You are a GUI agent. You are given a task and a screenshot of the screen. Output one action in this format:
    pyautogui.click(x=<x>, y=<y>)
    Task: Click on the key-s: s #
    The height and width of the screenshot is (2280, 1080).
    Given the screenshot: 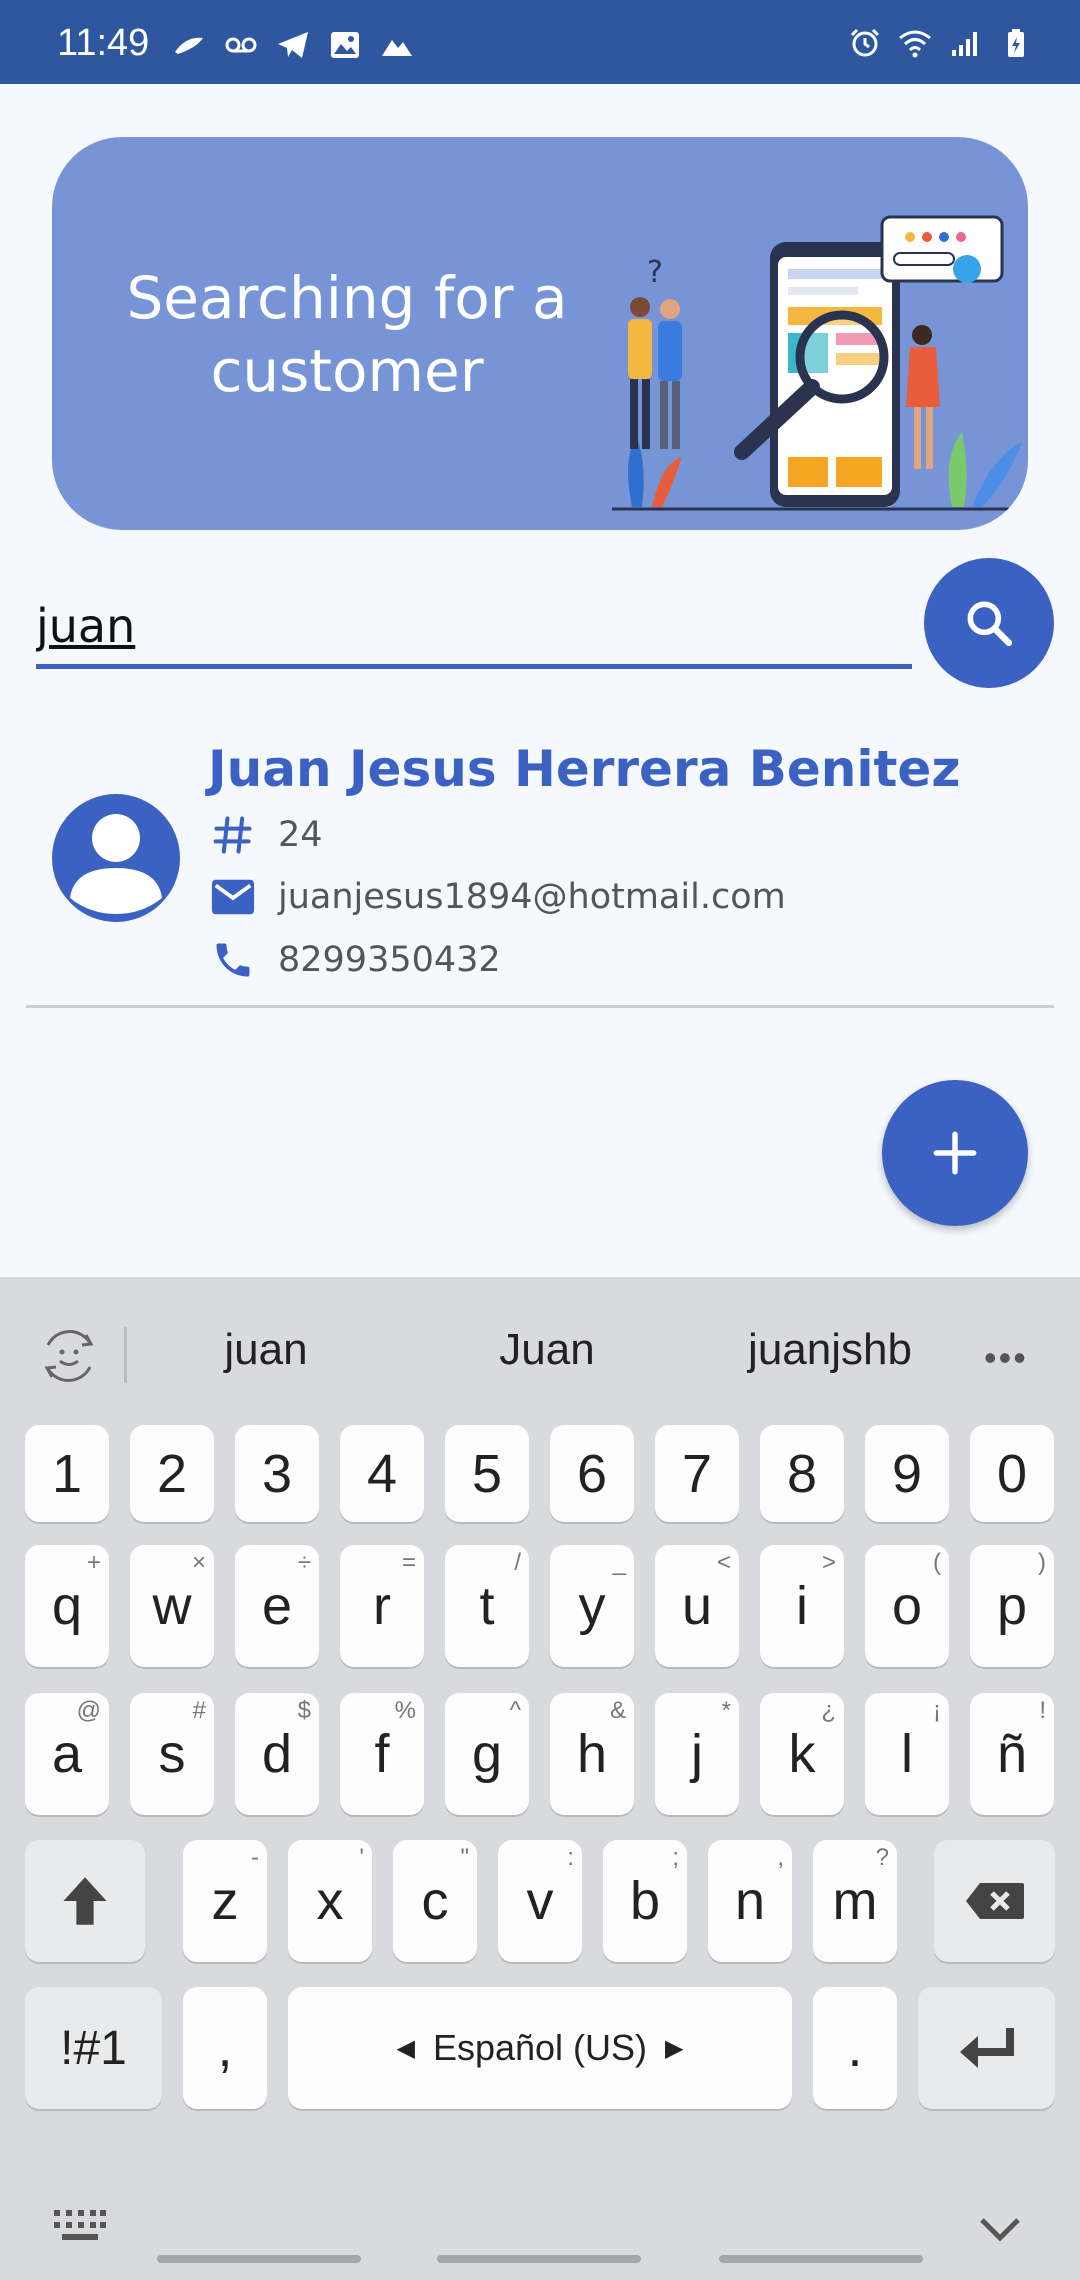 What is the action you would take?
    pyautogui.click(x=172, y=1754)
    